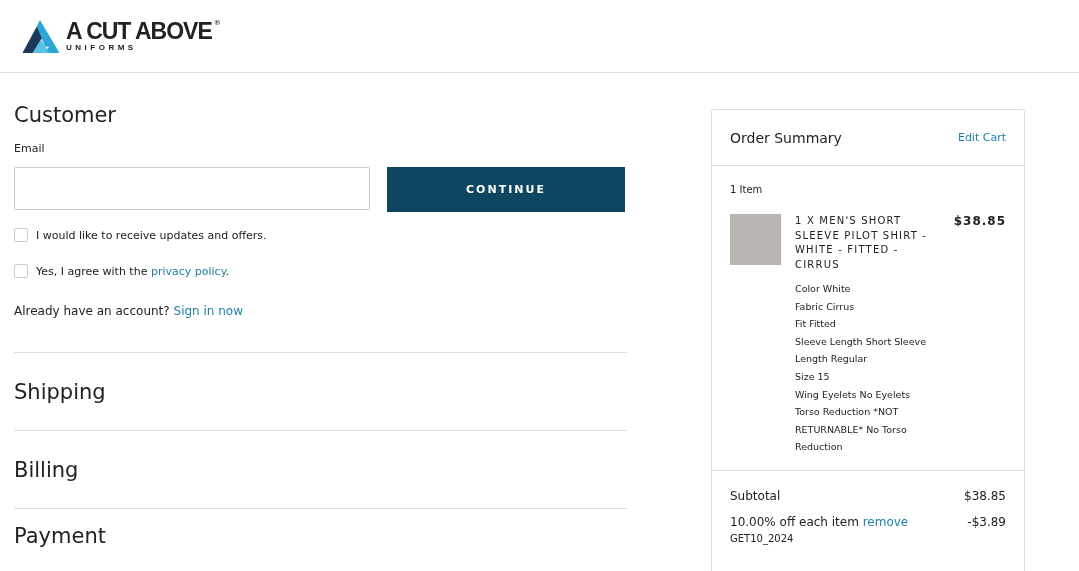  Describe the element at coordinates (979, 222) in the screenshot. I see `product-price: $38.85` at that location.